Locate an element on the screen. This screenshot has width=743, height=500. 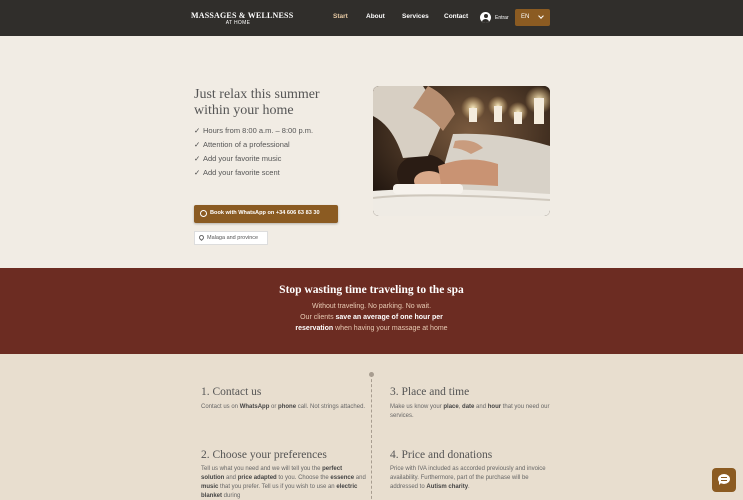
logo-subtitle: AT HOME is located at coordinates (238, 23).